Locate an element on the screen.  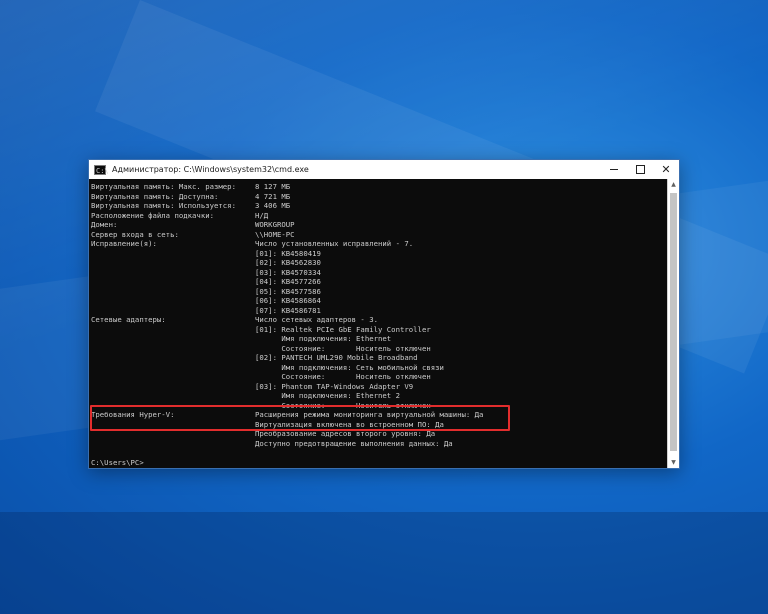
console-line: [01]: KB4580419 is located at coordinates (378, 254).